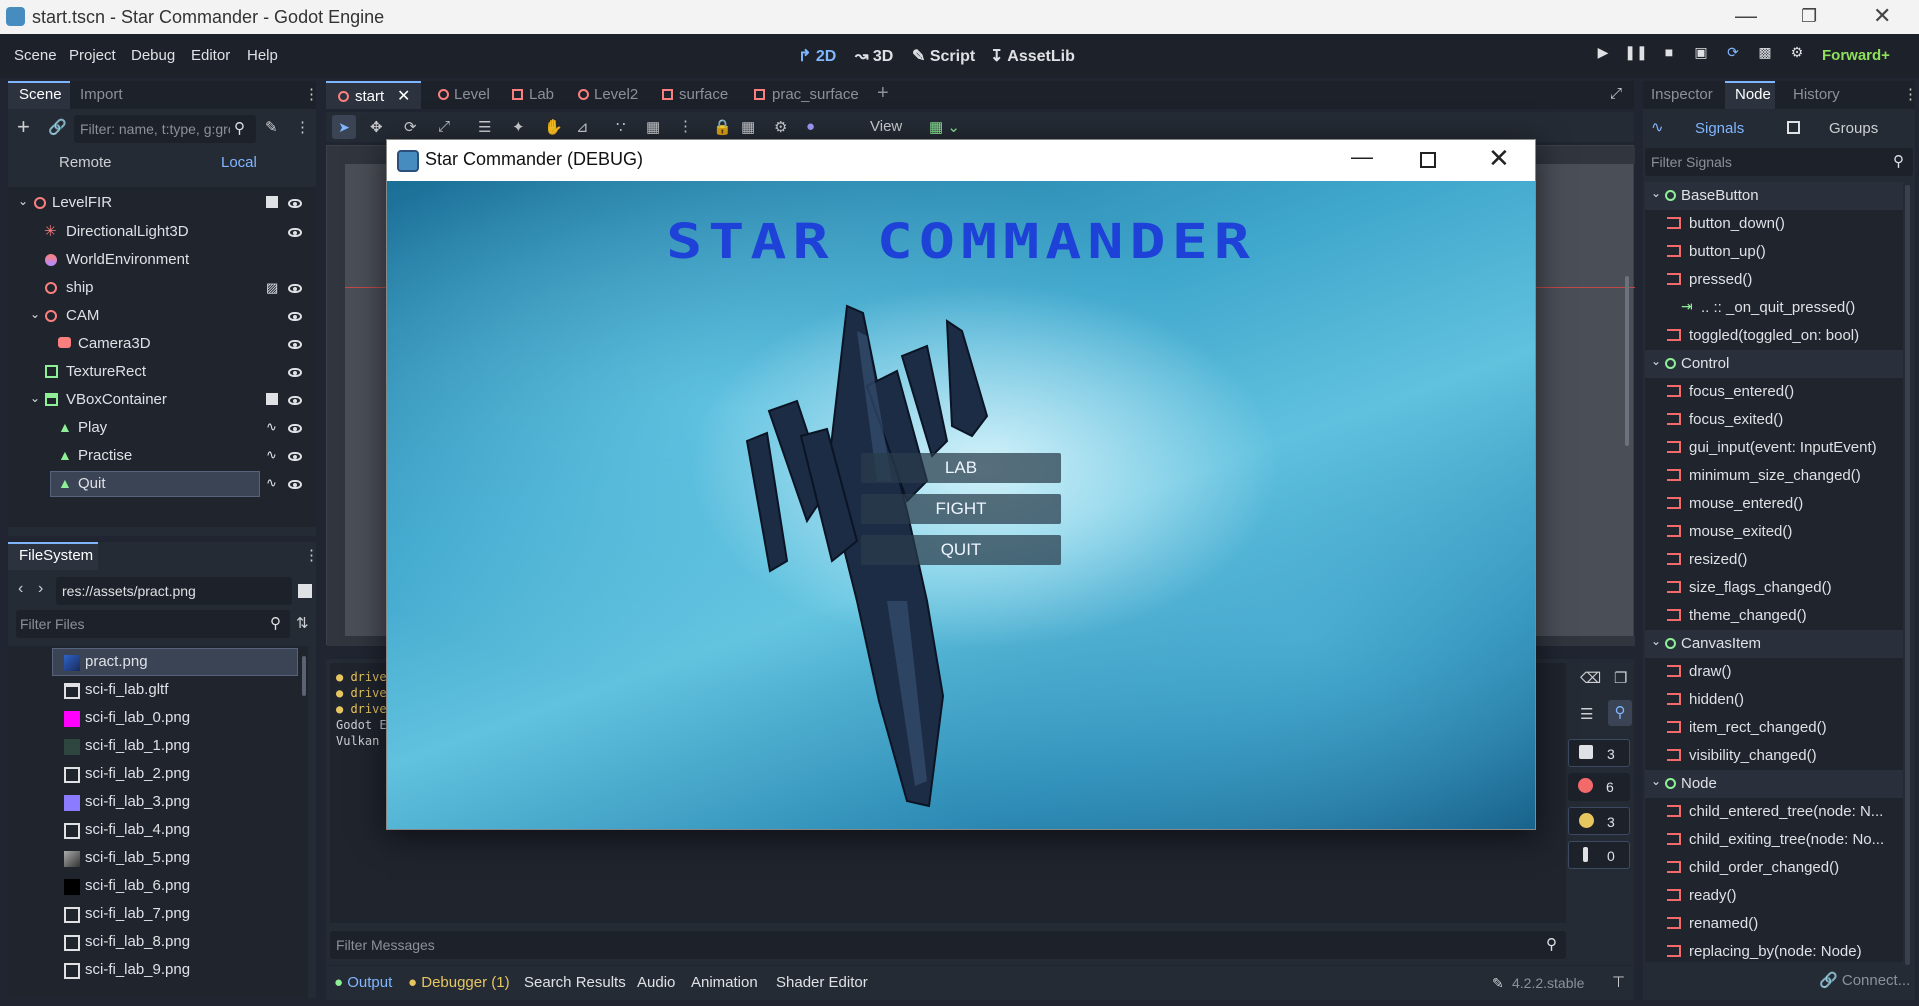 Image resolution: width=1919 pixels, height=1006 pixels. Describe the element at coordinates (1774, 196) in the screenshot. I see `signal-group-row: ⌄ BaseButton` at that location.